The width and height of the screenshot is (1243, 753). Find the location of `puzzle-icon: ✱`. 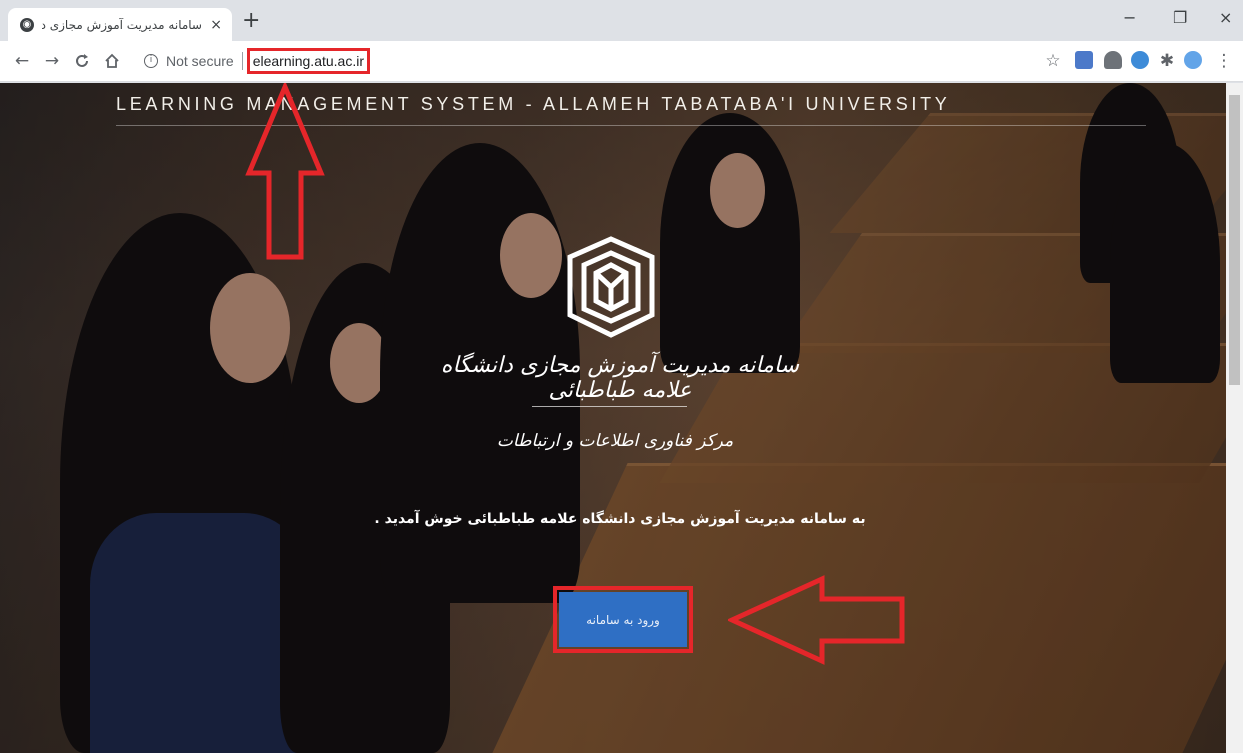

puzzle-icon: ✱ is located at coordinates (1167, 61).